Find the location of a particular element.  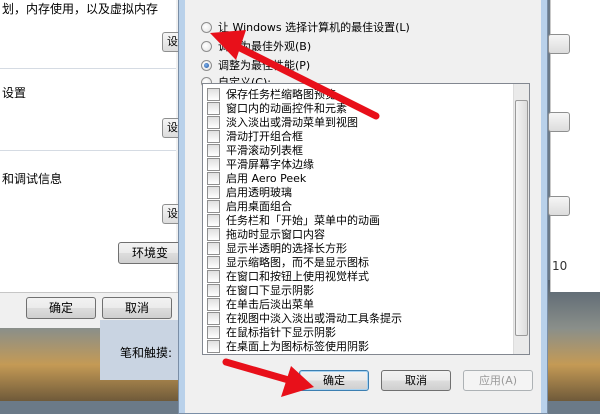

performance-description: 划，内存使用，以及虚拟内存 is located at coordinates (80, 9).